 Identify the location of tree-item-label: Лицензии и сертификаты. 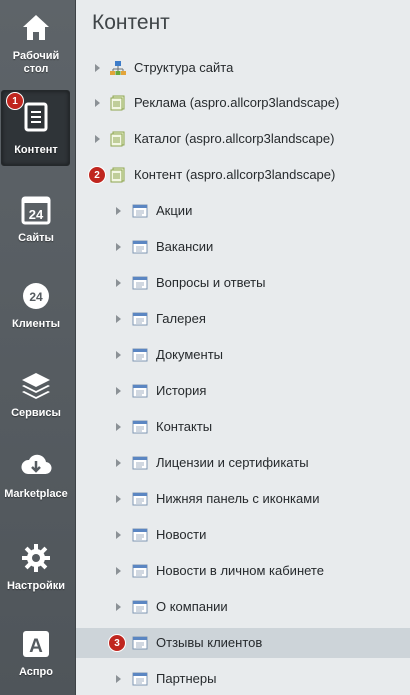
(232, 462).